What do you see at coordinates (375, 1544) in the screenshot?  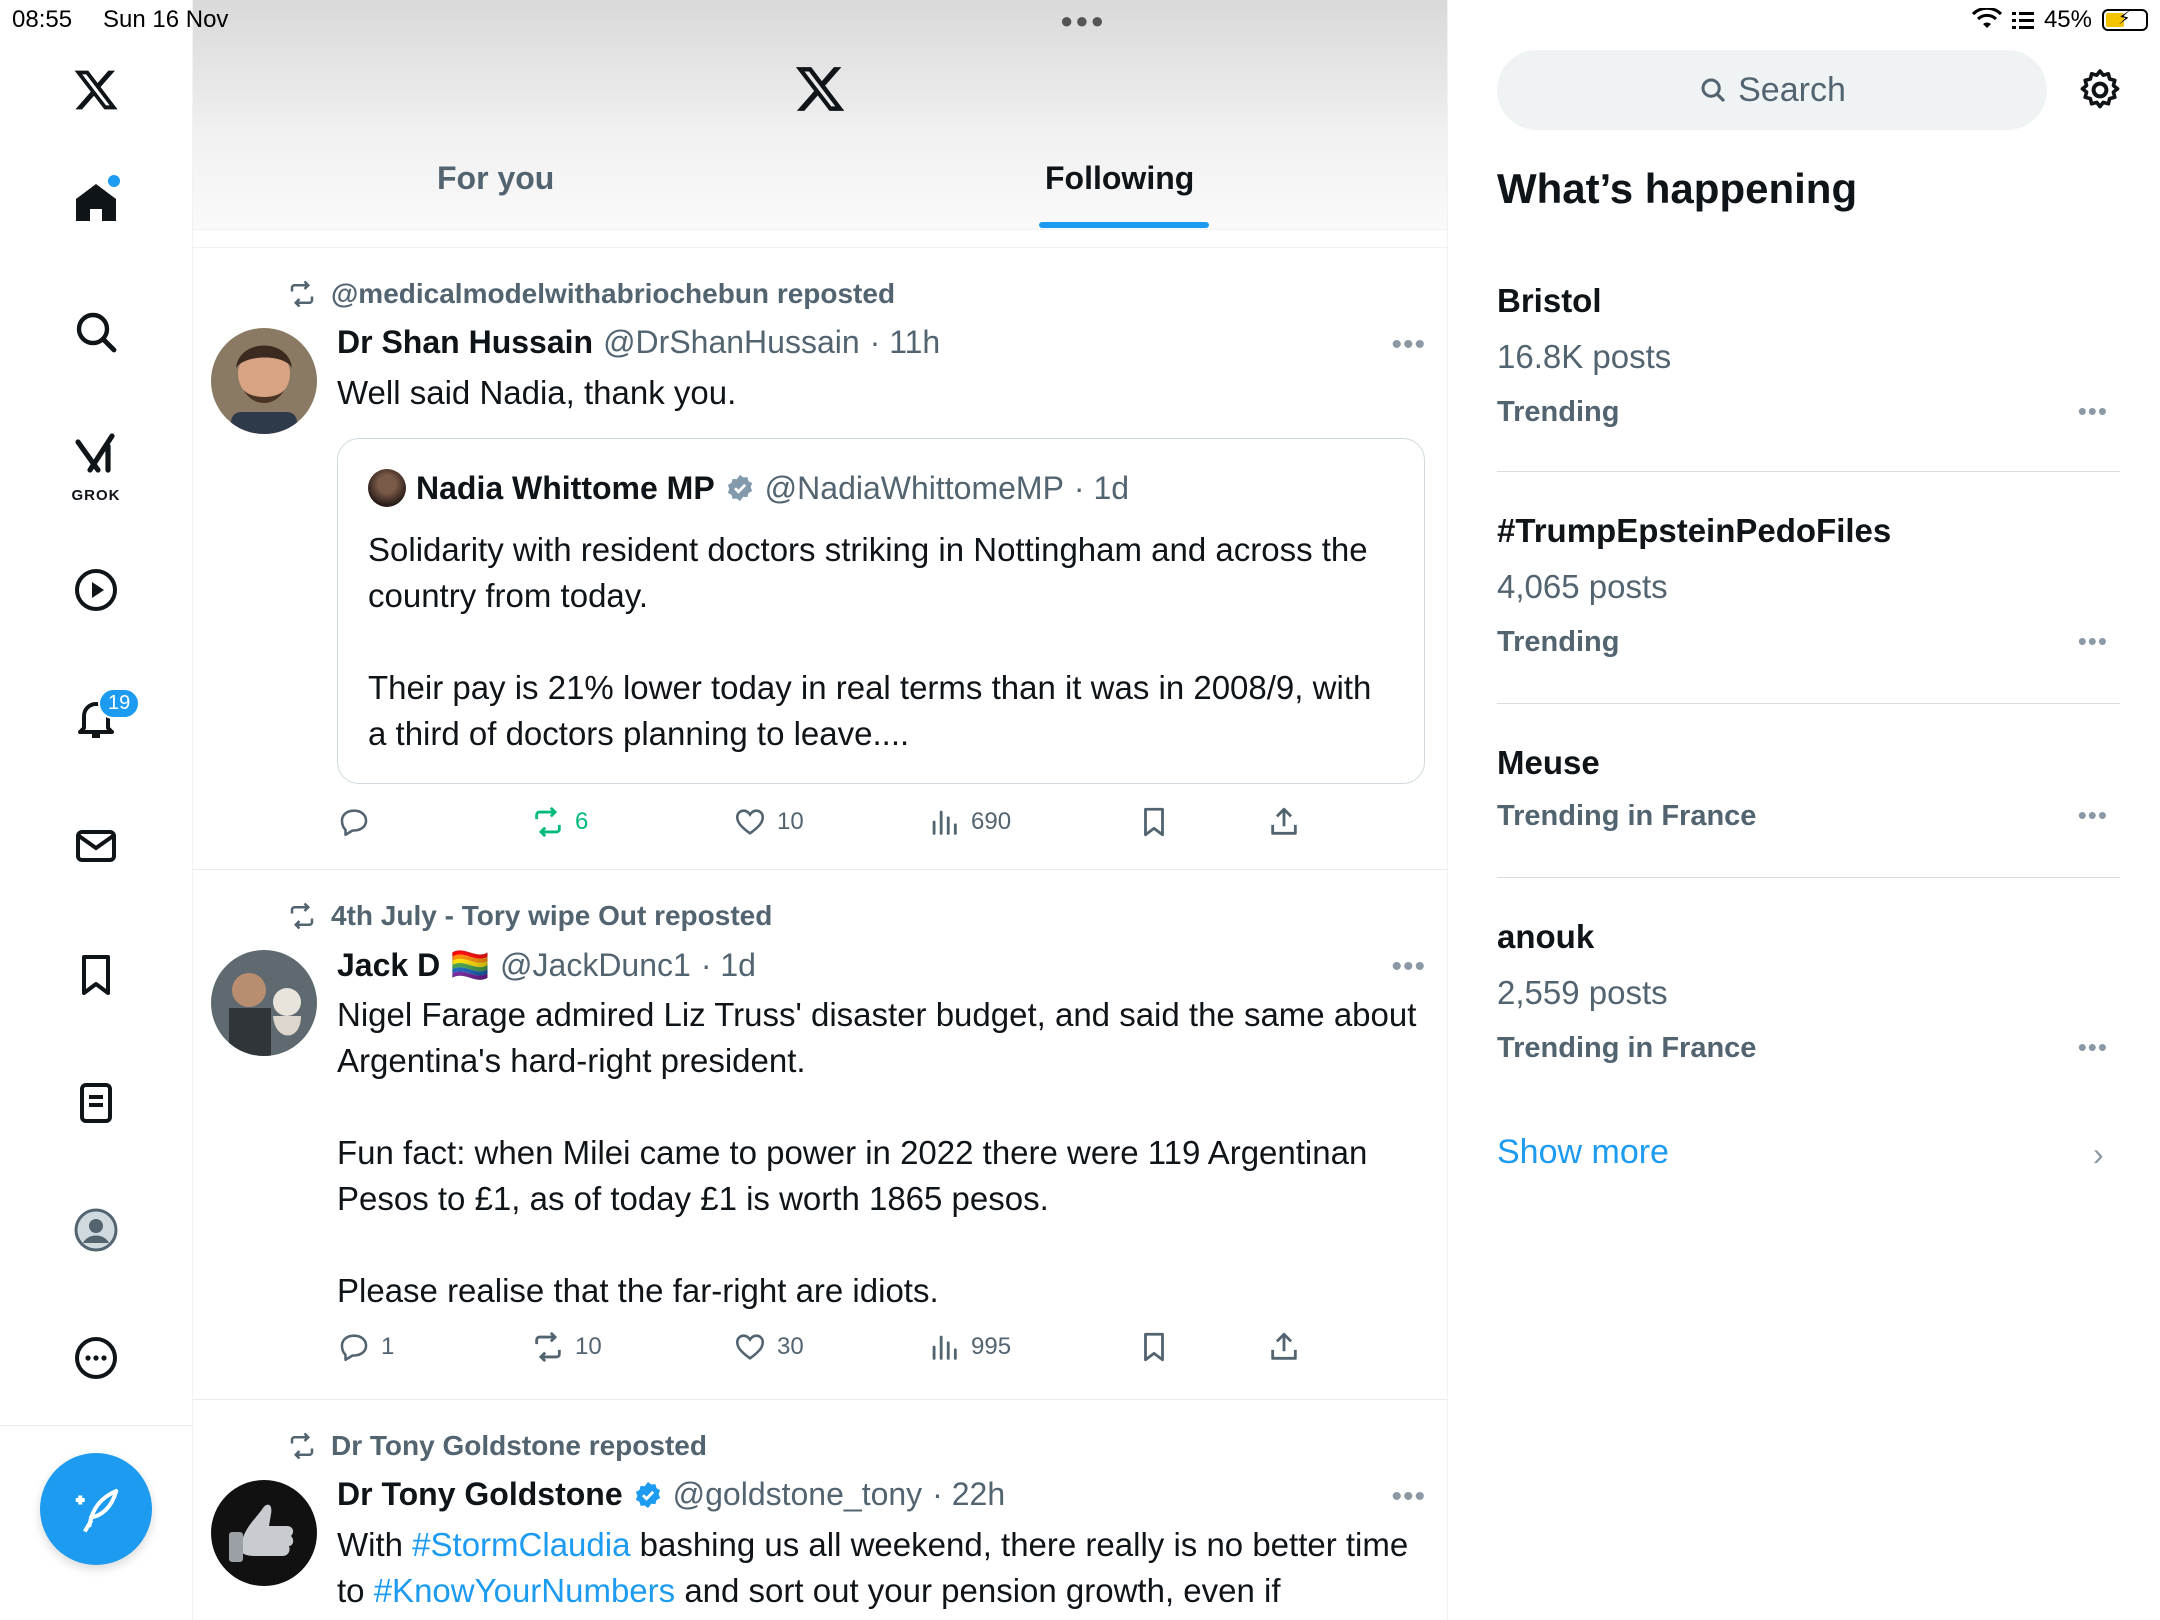 I see `text-segment: With` at bounding box center [375, 1544].